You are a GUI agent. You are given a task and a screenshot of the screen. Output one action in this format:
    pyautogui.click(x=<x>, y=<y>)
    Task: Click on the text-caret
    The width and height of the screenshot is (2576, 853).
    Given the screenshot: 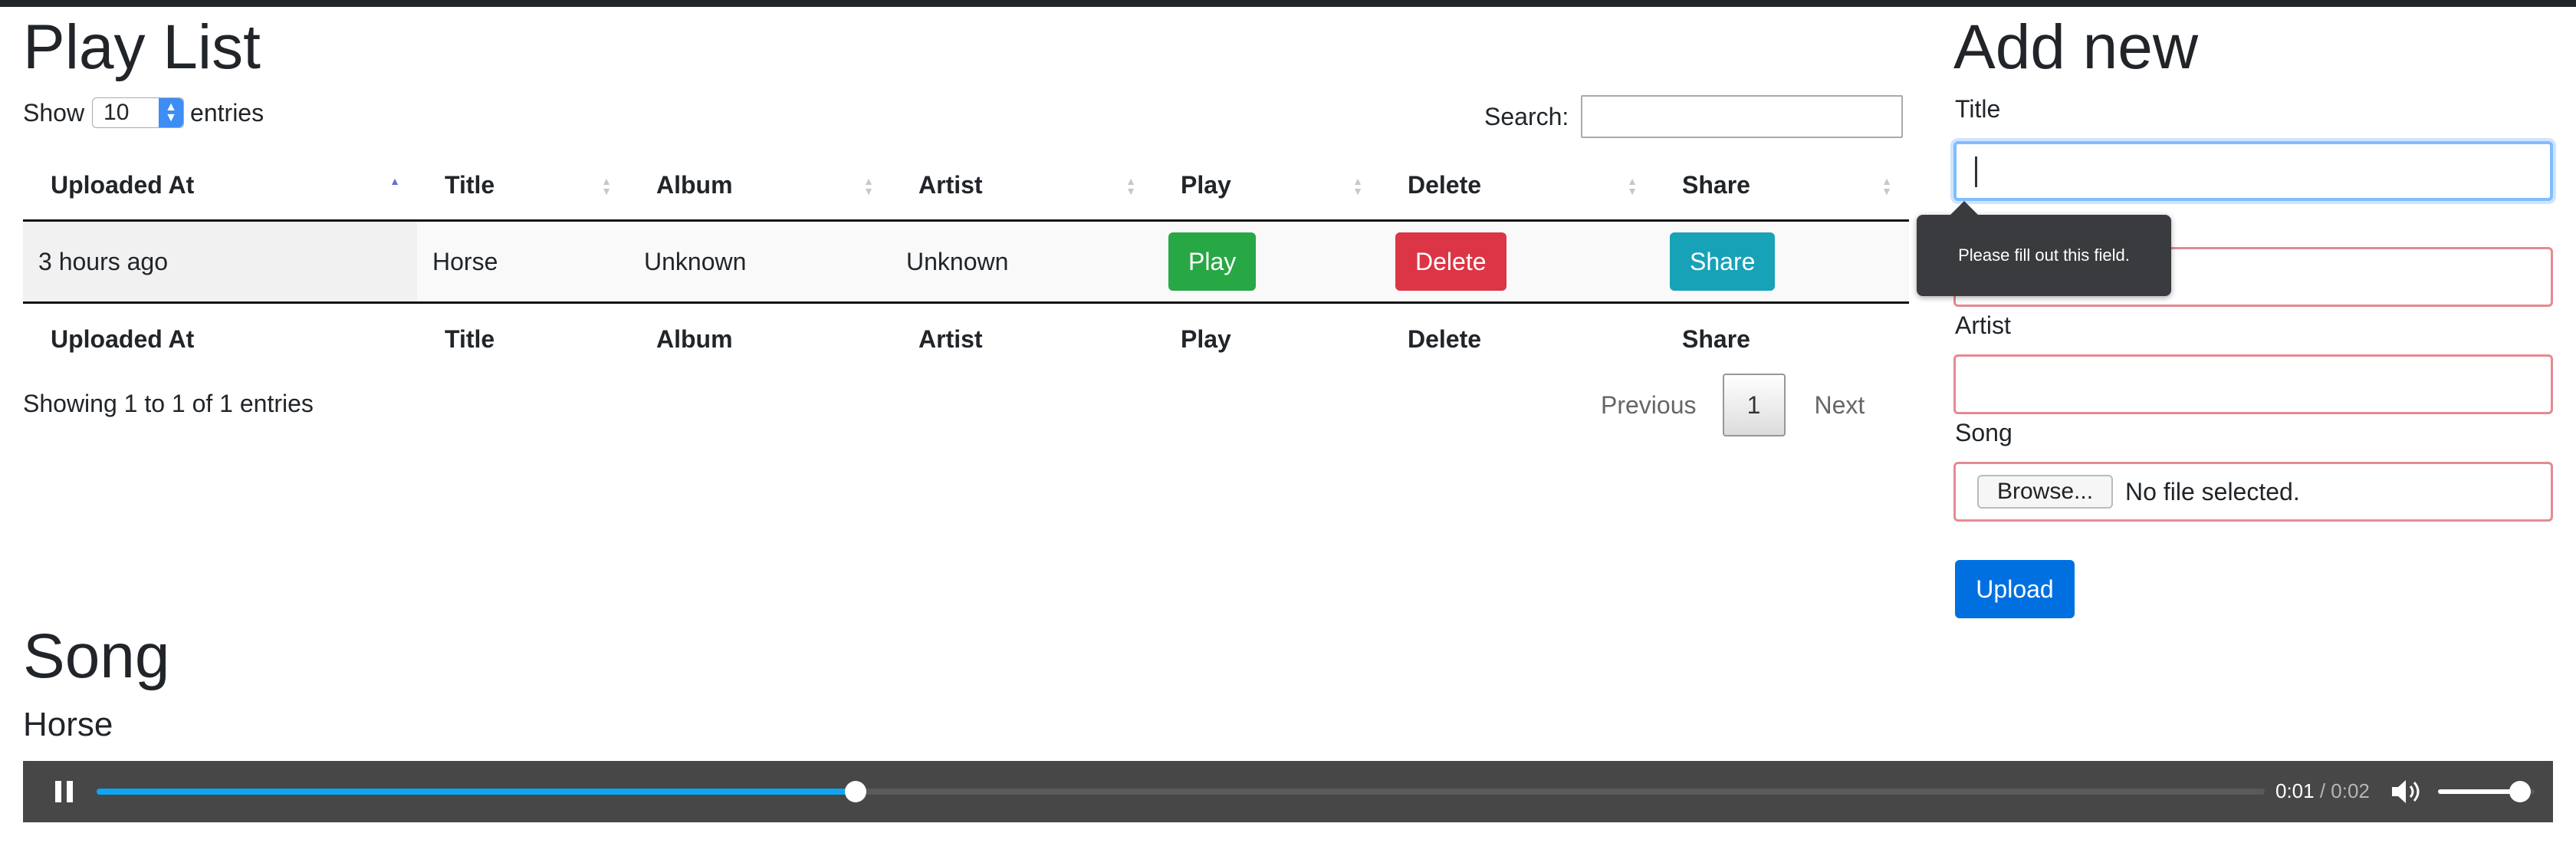 What is the action you would take?
    pyautogui.click(x=1976, y=171)
    